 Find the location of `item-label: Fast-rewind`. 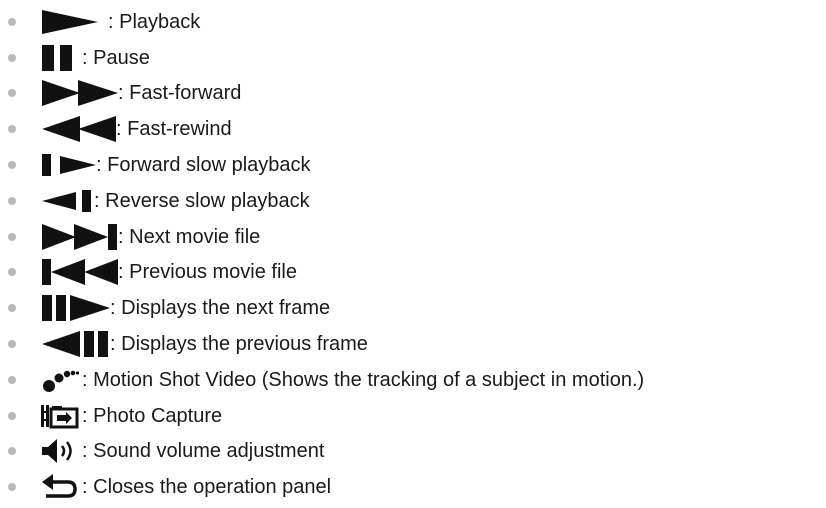

item-label: Fast-rewind is located at coordinates (179, 129).